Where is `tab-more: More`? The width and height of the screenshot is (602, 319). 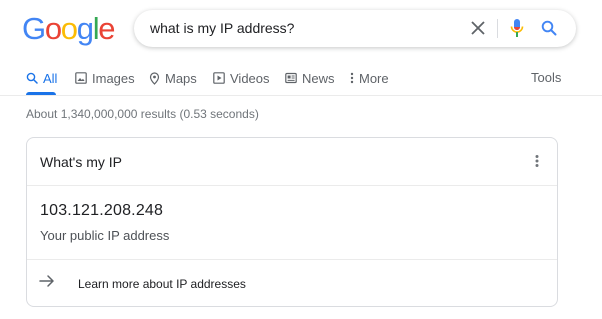 tab-more: More is located at coordinates (369, 78).